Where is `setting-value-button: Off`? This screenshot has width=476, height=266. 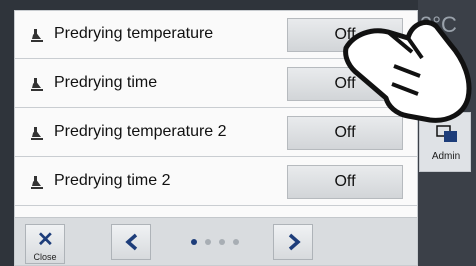
setting-value-button: Off is located at coordinates (345, 182).